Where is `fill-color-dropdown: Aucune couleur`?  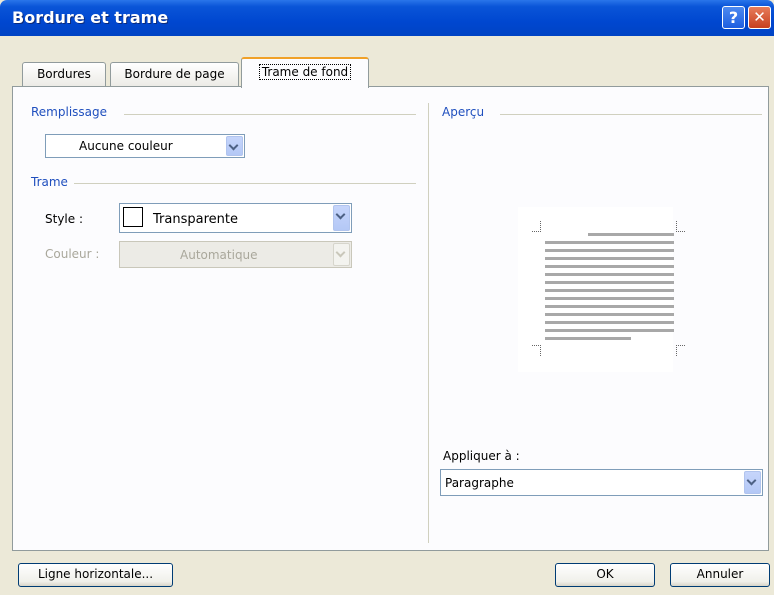
fill-color-dropdown: Aucune couleur is located at coordinates (145, 146).